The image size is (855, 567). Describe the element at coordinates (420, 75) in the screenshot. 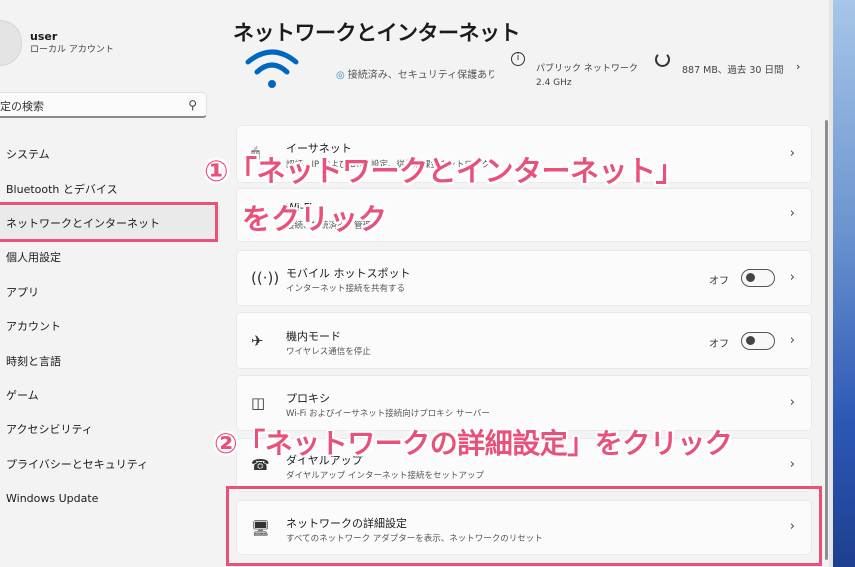

I see `connection-status-text: 接続済み、セキュリティ保護あり` at that location.